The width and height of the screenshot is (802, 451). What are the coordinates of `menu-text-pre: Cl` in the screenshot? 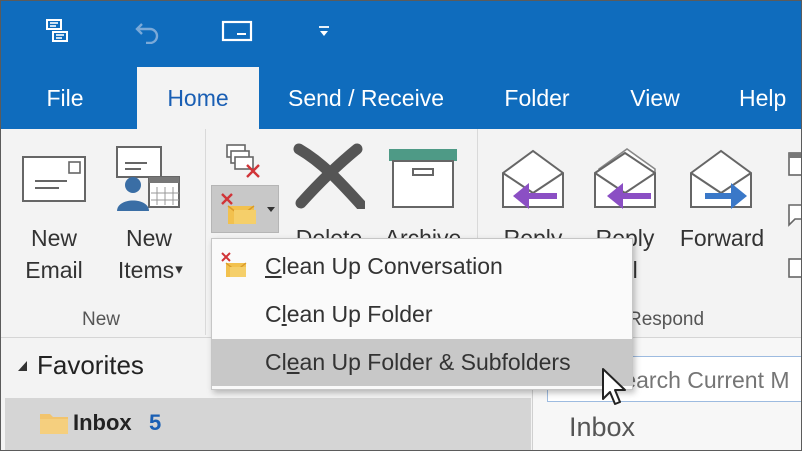 It's located at (276, 362).